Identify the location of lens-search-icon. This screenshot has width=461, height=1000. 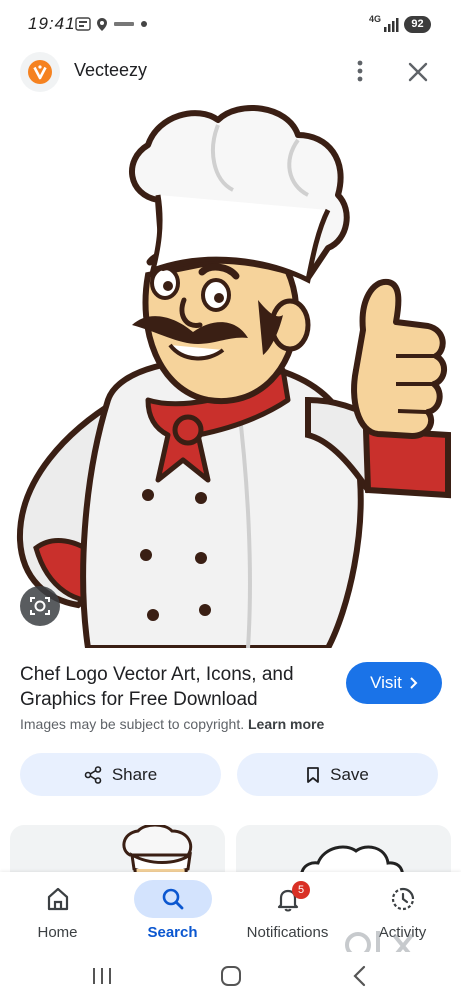
(40, 606).